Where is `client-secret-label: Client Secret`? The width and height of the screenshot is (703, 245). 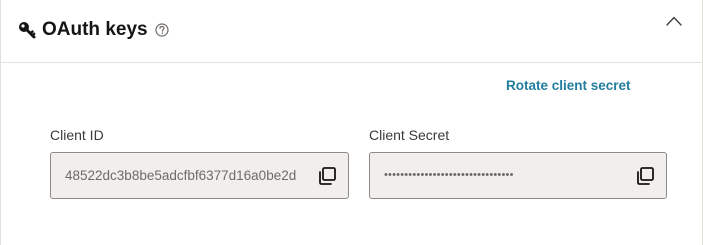 client-secret-label: Client Secret is located at coordinates (409, 135).